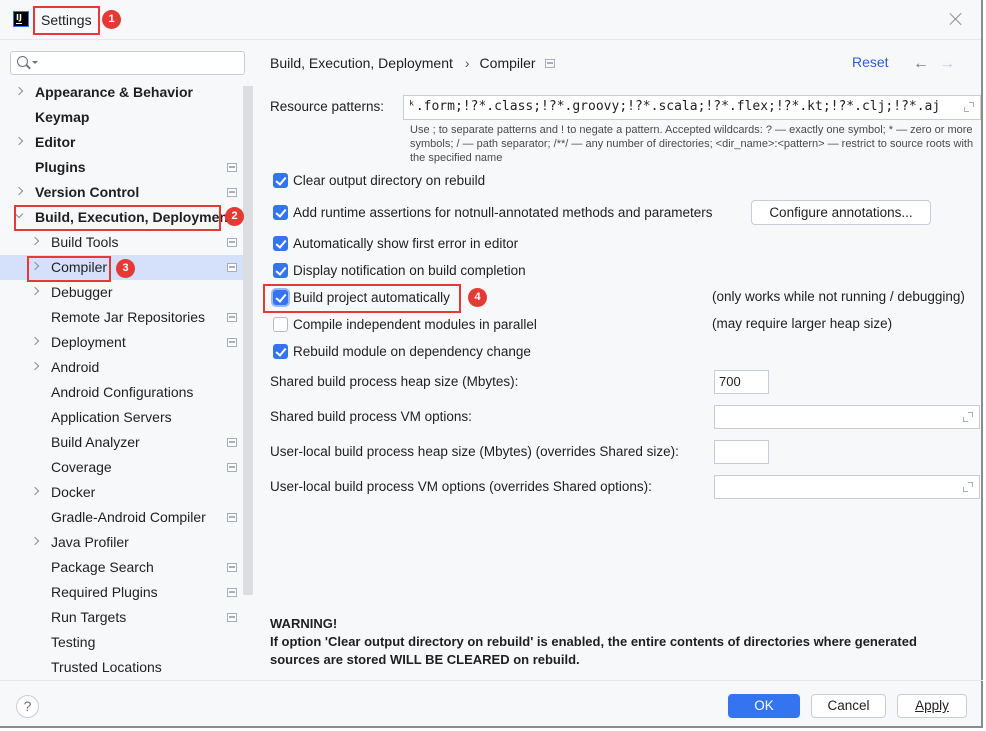 The image size is (986, 731). What do you see at coordinates (121, 292) in the screenshot?
I see `sidebar-item-debugger: Debugger` at bounding box center [121, 292].